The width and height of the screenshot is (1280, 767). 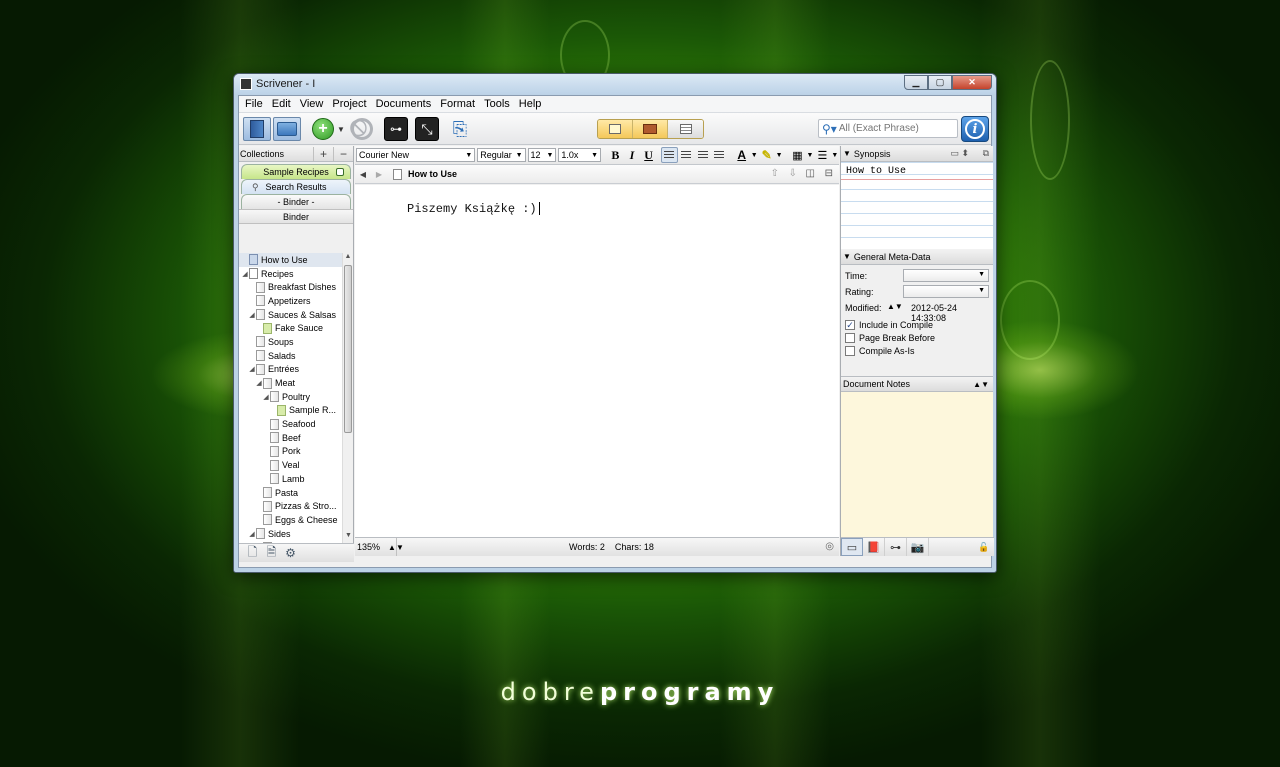 What do you see at coordinates (530, 104) in the screenshot?
I see `menu-help: Help` at bounding box center [530, 104].